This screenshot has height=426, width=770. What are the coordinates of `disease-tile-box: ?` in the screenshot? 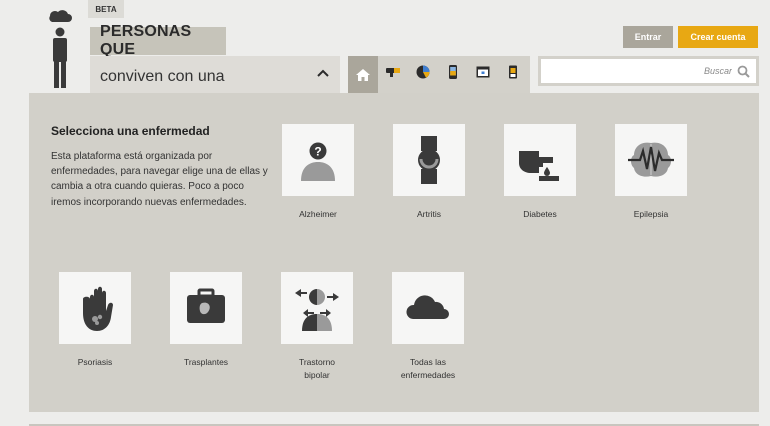 It's located at (318, 160).